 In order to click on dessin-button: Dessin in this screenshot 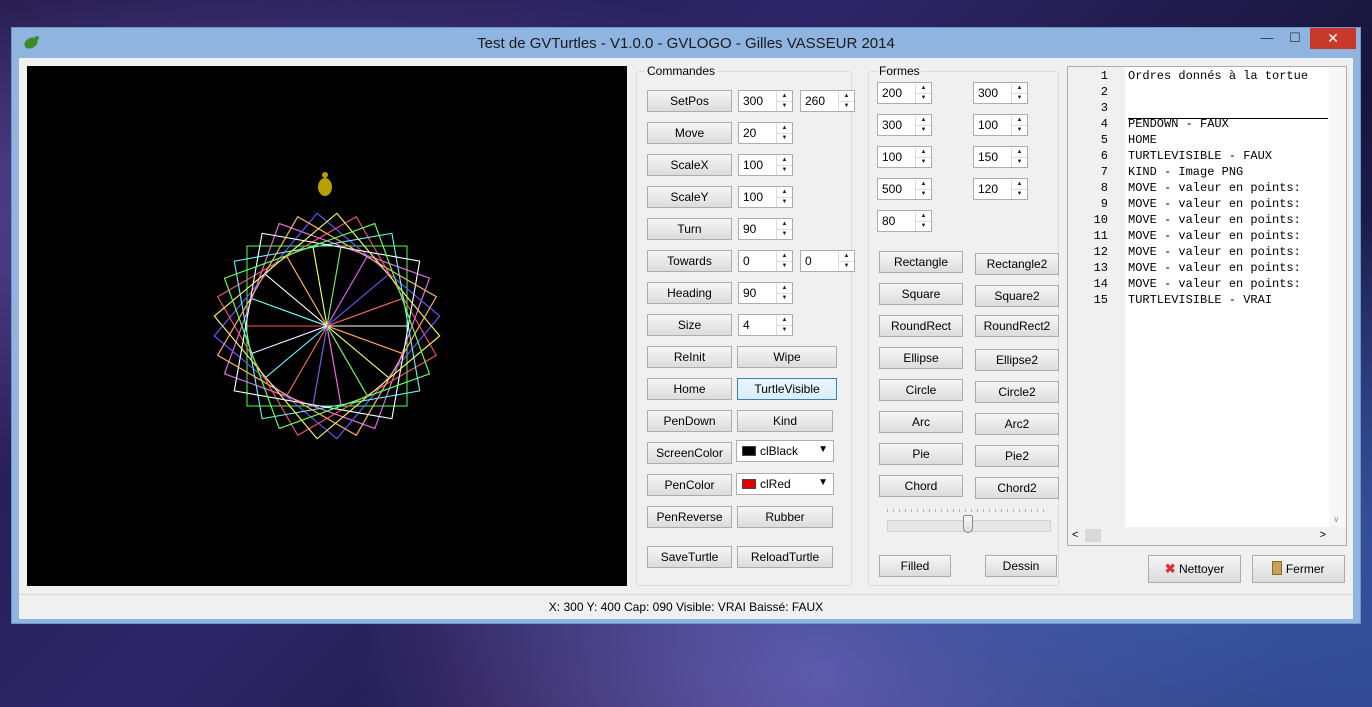, I will do `click(1021, 566)`.